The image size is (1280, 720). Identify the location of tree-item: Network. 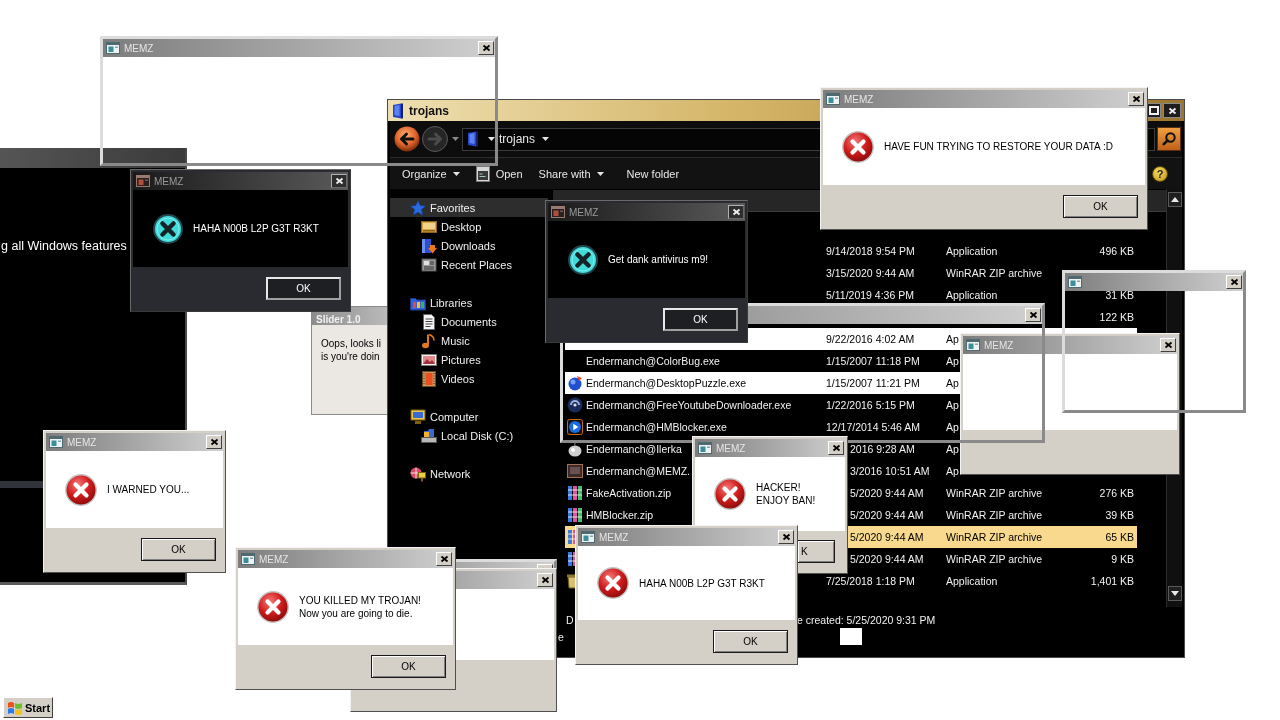
(469, 473).